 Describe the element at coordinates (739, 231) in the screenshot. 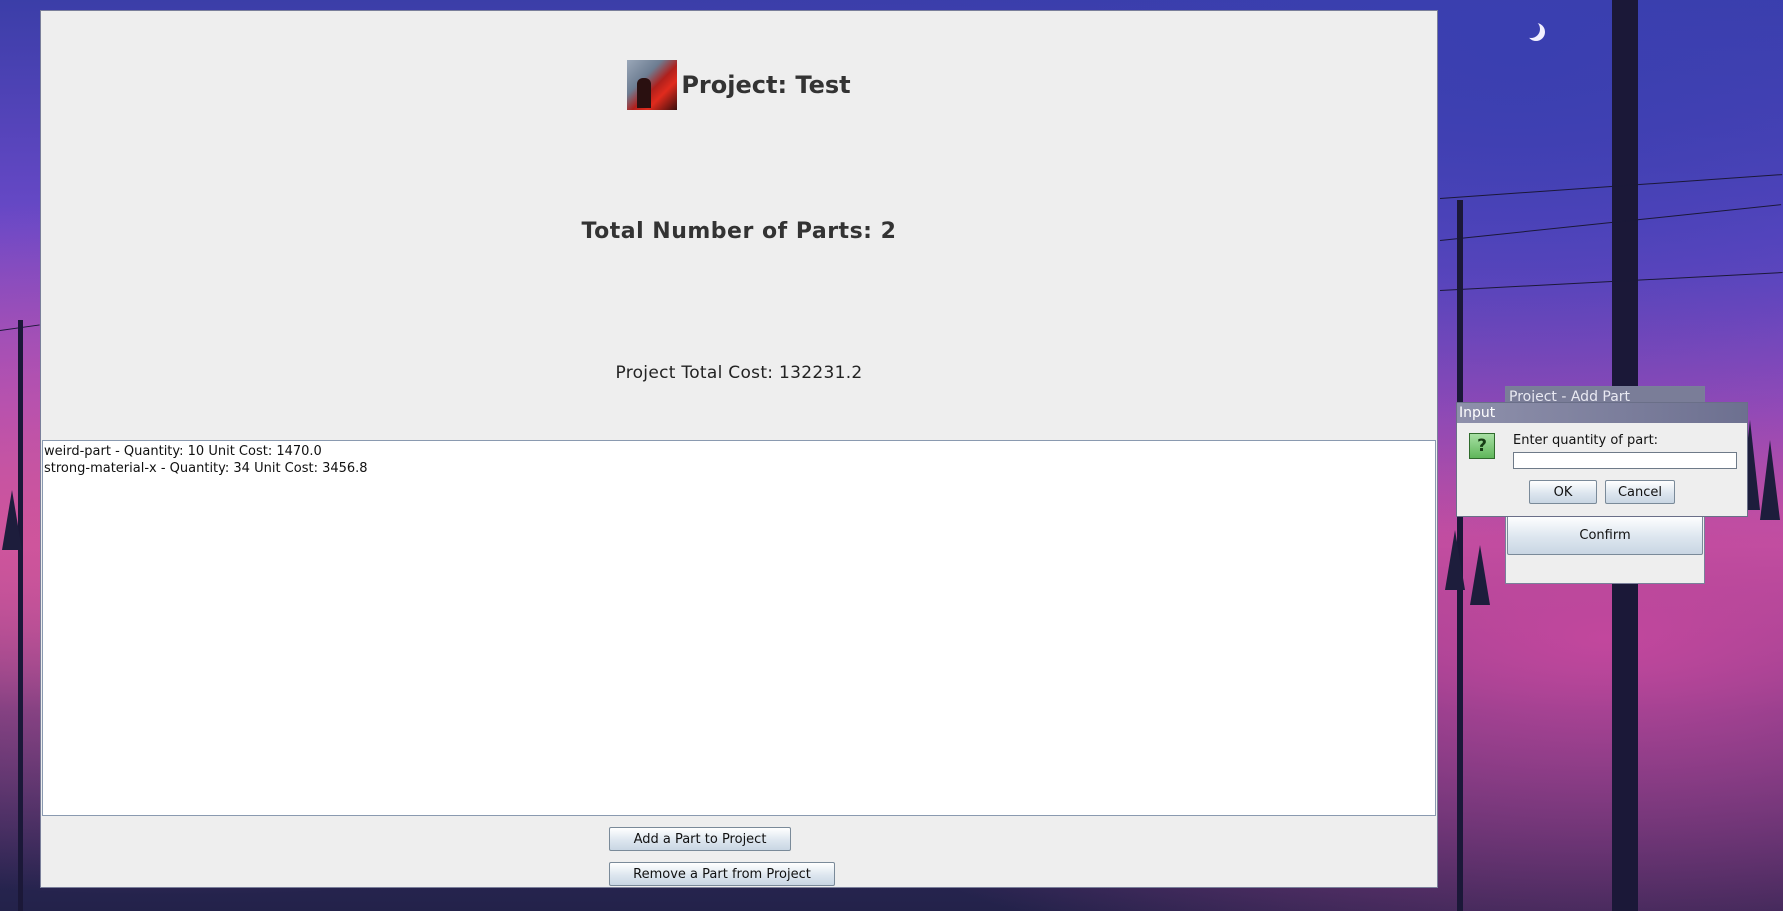

I see `total-parts-label: Total Number of Parts: 2` at that location.